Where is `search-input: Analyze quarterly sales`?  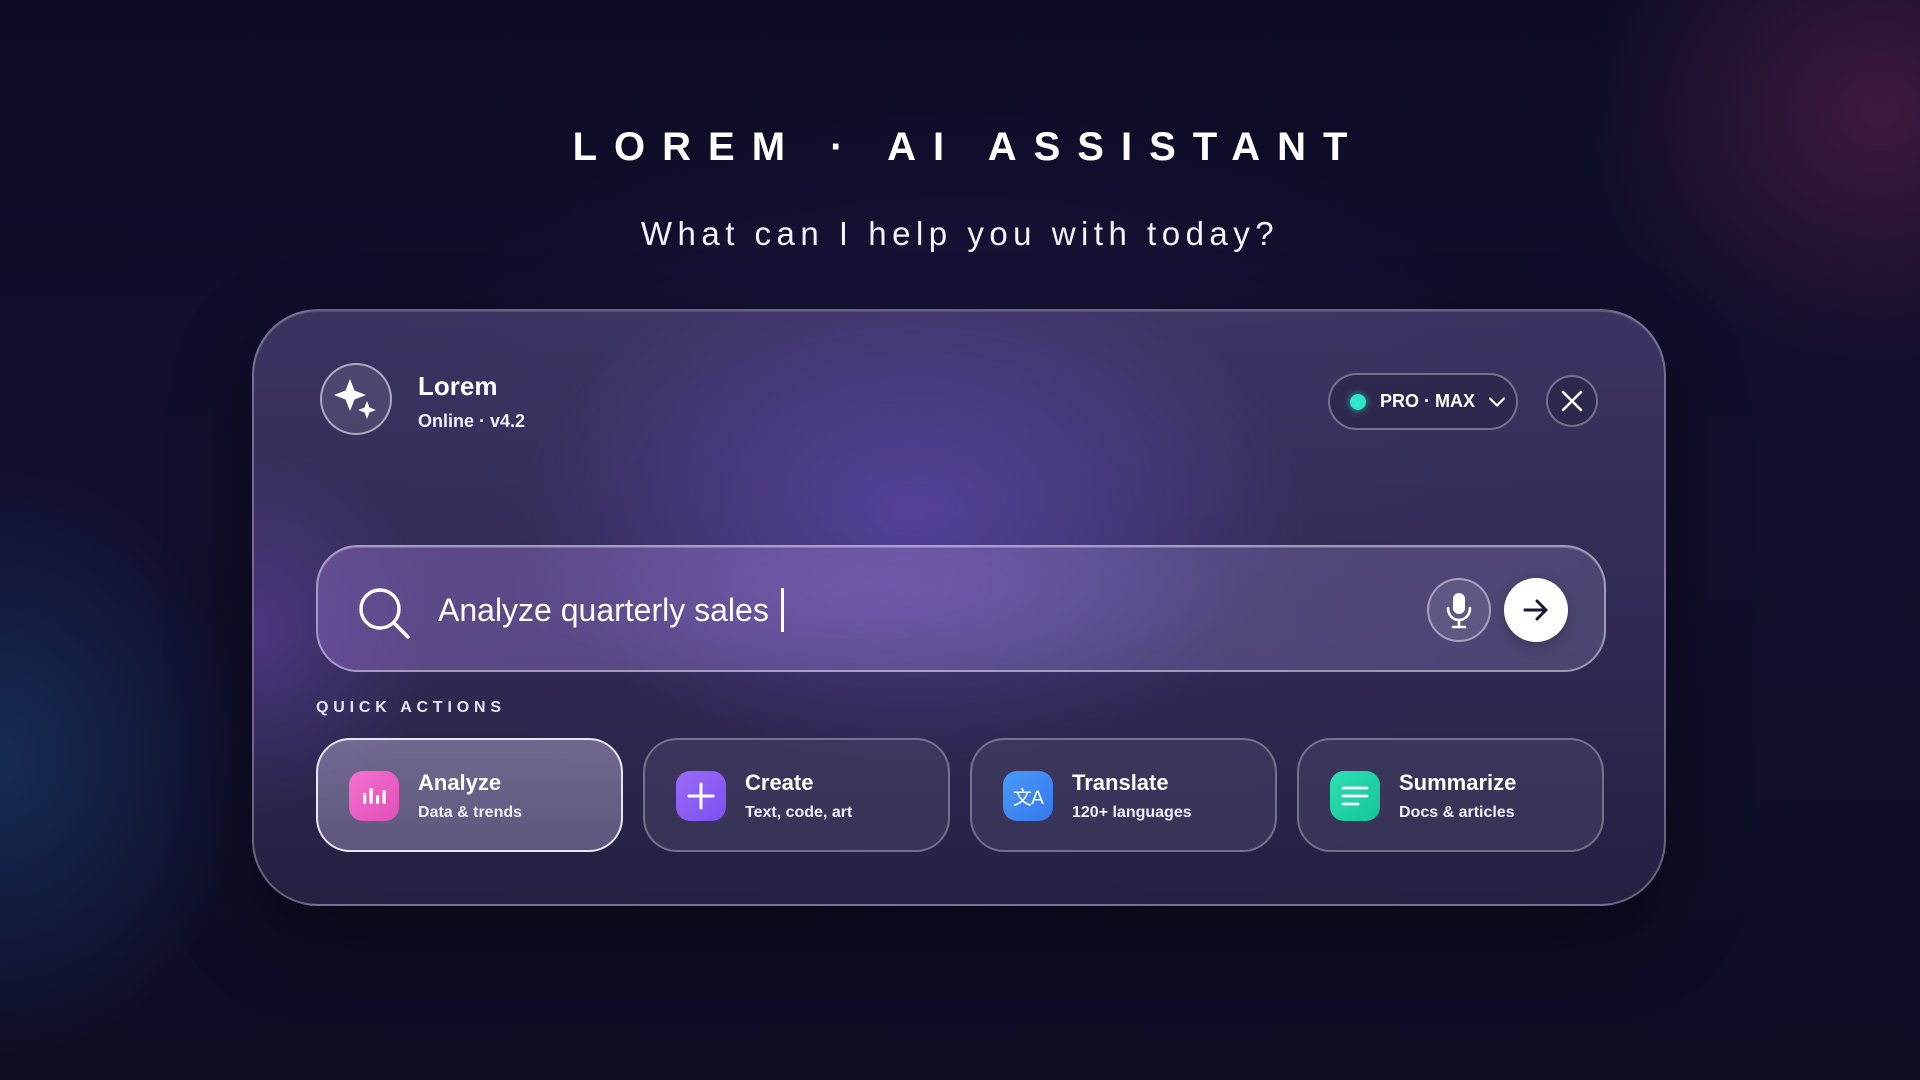 search-input: Analyze quarterly sales is located at coordinates (858, 610).